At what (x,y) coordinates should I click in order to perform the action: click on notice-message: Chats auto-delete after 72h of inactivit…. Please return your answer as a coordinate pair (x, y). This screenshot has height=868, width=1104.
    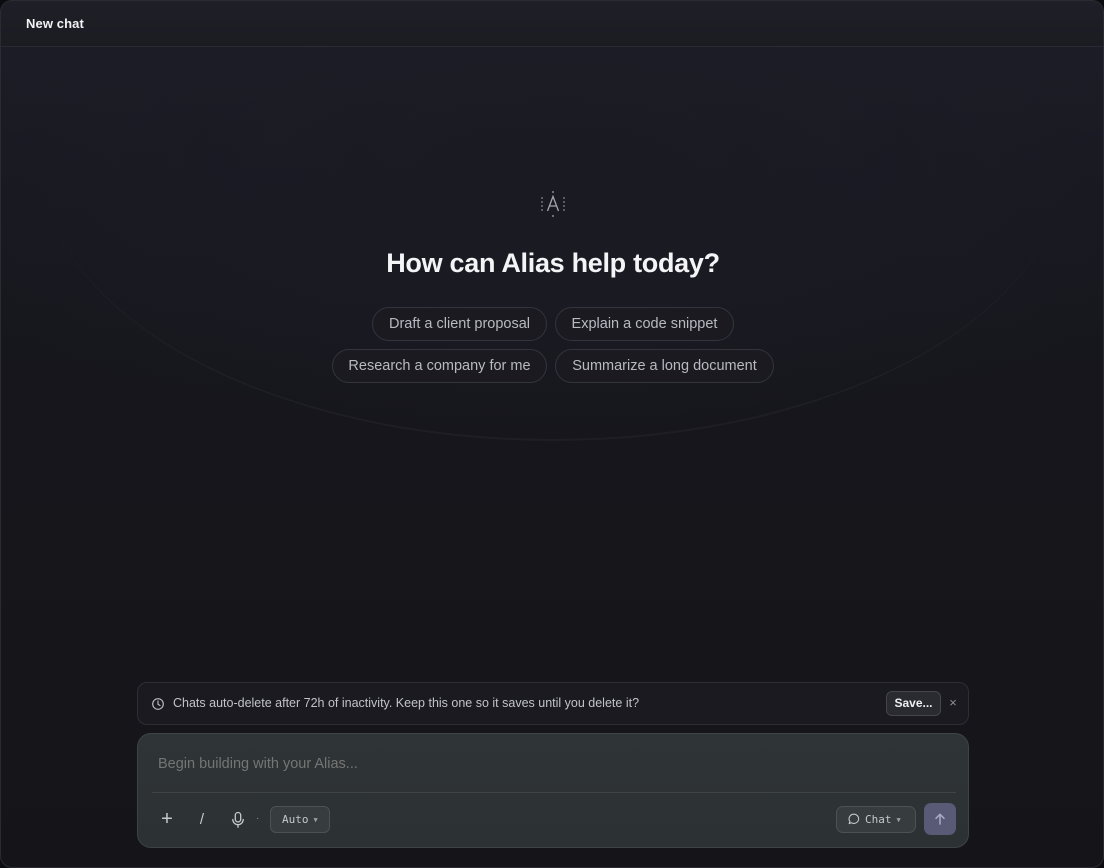
    Looking at the image, I should click on (406, 703).